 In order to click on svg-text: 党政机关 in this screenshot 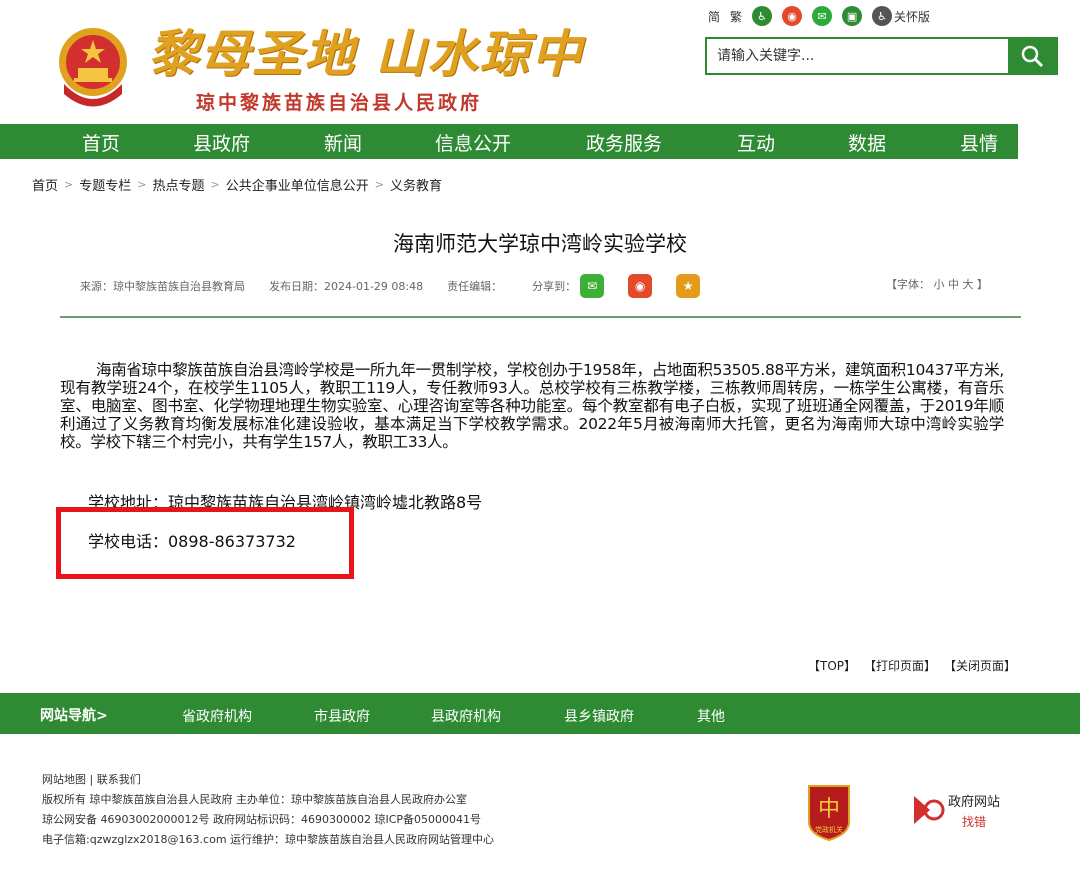, I will do `click(829, 829)`.